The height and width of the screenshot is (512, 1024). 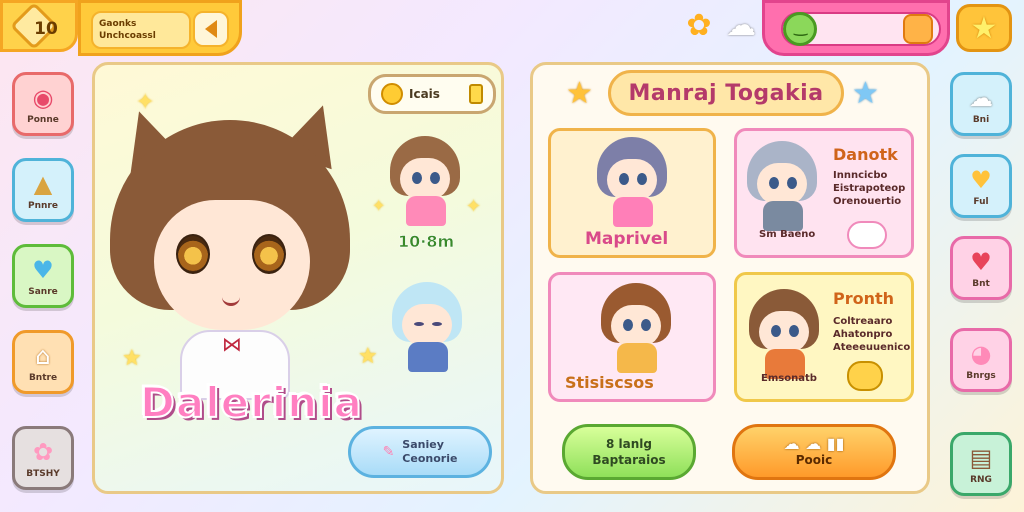 What do you see at coordinates (46, 29) in the screenshot?
I see `level-number: 10` at bounding box center [46, 29].